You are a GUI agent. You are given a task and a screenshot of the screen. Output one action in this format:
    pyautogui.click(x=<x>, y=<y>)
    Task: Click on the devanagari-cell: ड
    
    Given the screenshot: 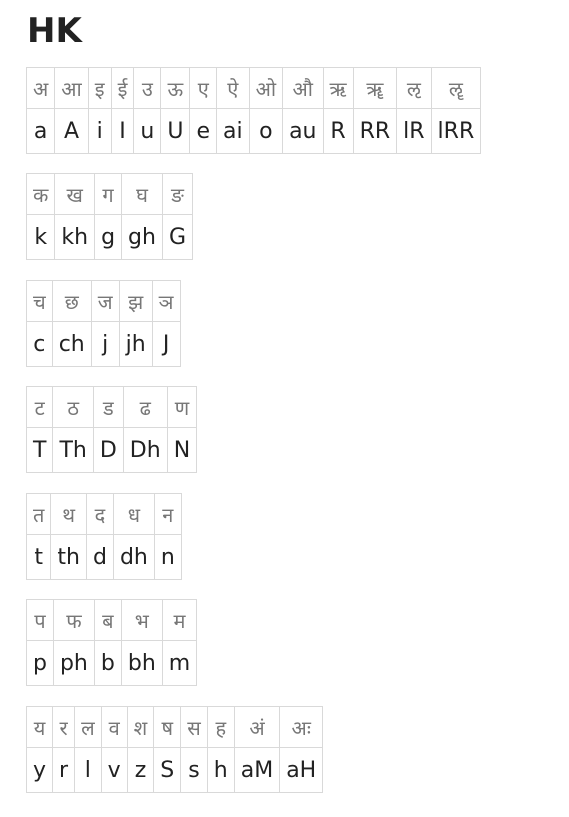 What is the action you would take?
    pyautogui.click(x=108, y=407)
    